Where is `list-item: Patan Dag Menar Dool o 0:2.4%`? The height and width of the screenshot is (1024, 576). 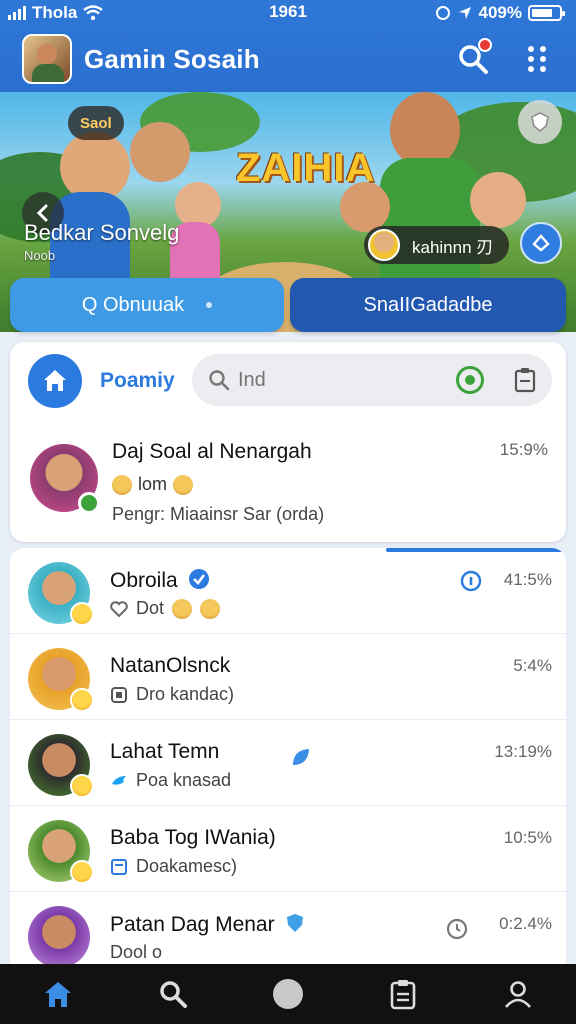 list-item: Patan Dag Menar Dool o 0:2.4% is located at coordinates (288, 930).